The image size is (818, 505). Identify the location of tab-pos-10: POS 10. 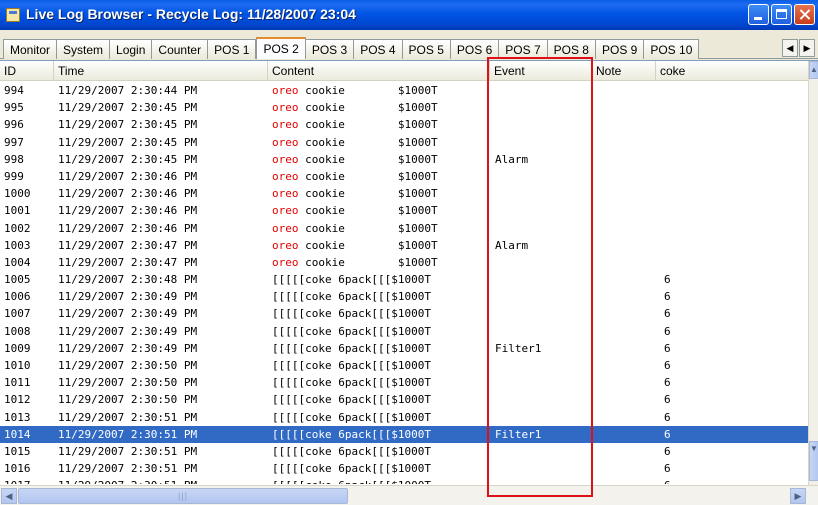
(672, 49).